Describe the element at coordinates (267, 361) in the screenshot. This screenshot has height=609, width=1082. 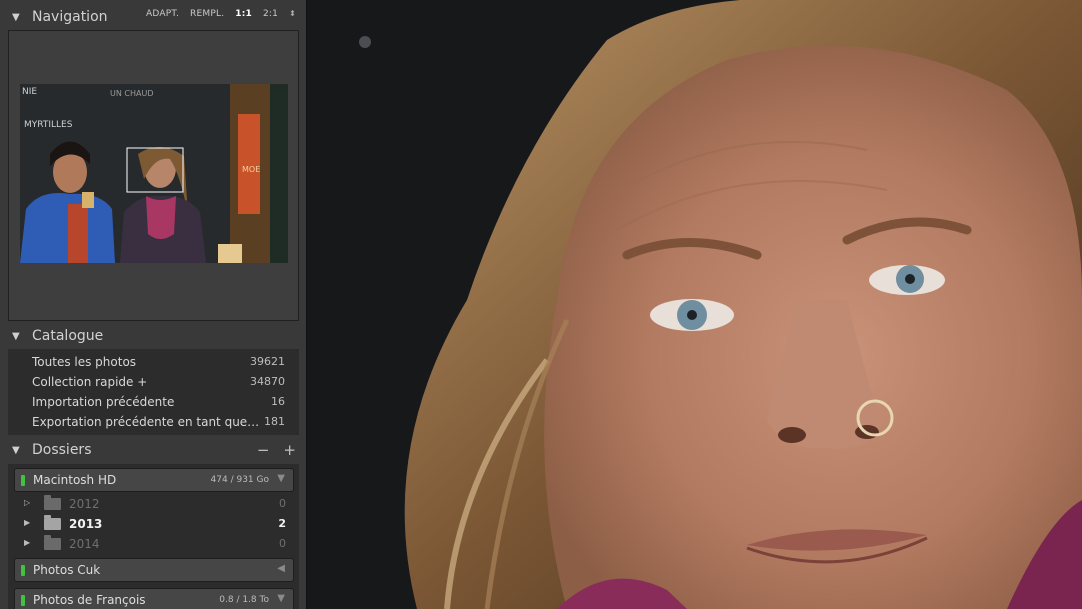
I see `catalogue-item-count: 39621` at that location.